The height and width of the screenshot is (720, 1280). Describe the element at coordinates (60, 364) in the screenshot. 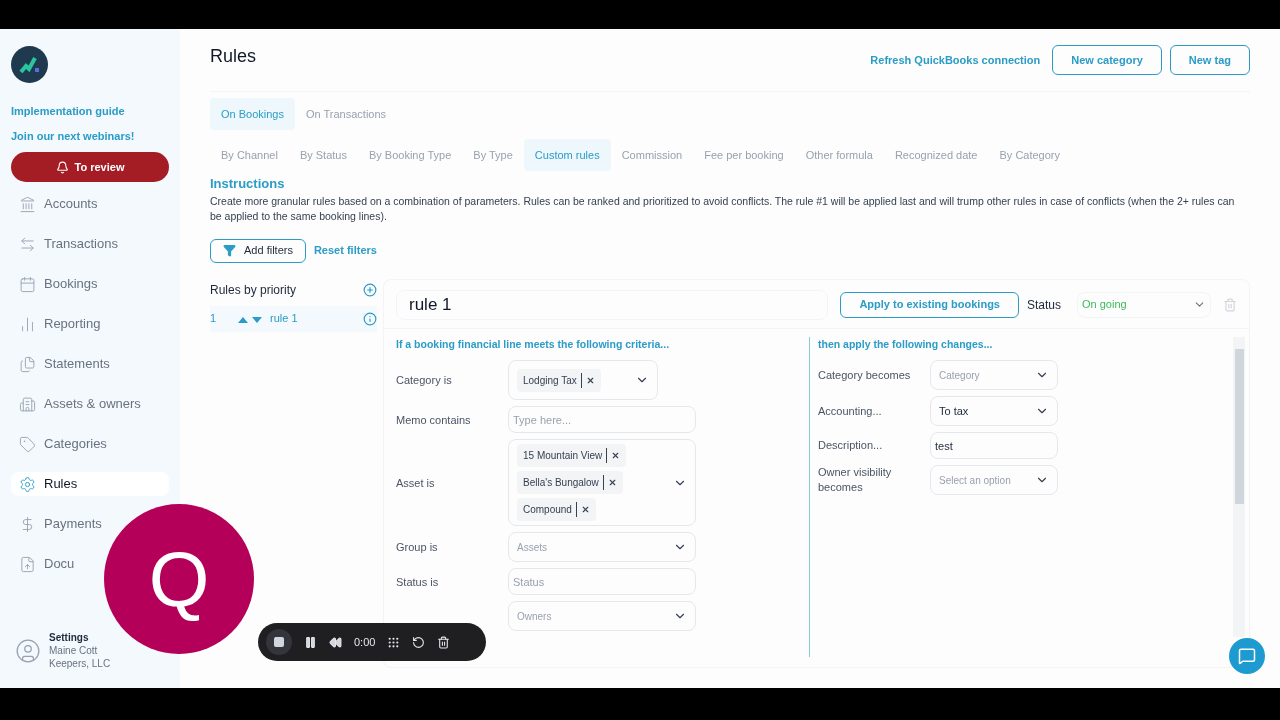

I see `nav-item: Statements` at that location.